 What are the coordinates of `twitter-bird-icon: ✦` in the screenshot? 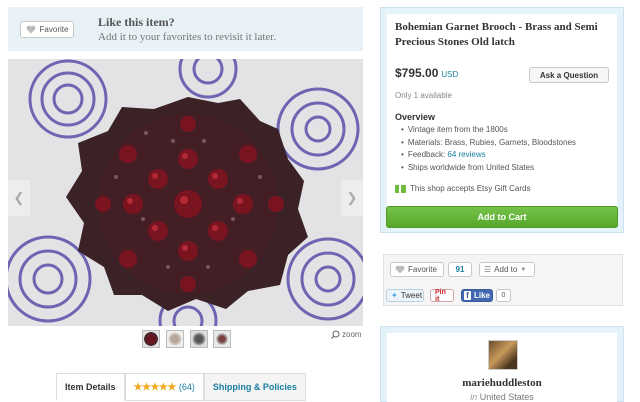 It's located at (394, 295).